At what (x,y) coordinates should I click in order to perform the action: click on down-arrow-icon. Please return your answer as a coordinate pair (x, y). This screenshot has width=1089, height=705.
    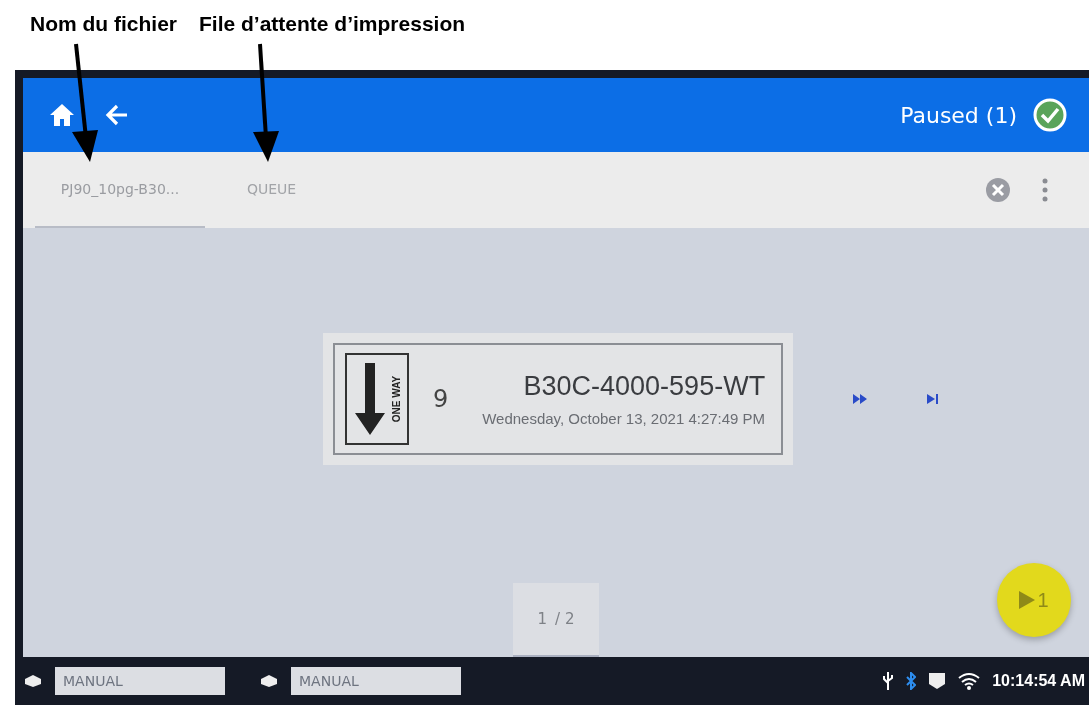
    Looking at the image, I should click on (369, 399).